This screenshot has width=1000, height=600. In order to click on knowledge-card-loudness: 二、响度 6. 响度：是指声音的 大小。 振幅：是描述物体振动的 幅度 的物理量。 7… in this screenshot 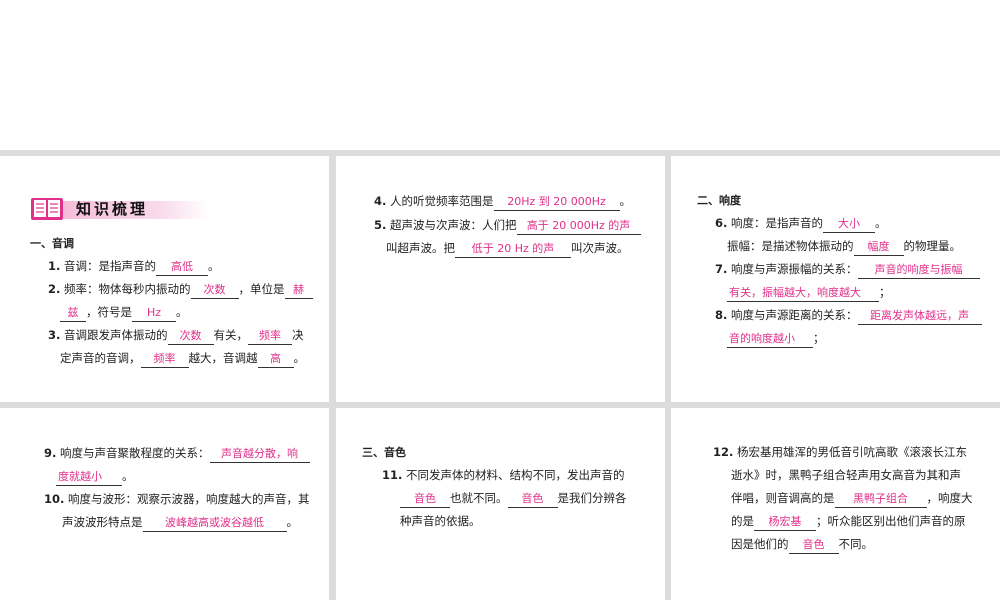, I will do `click(835, 279)`.